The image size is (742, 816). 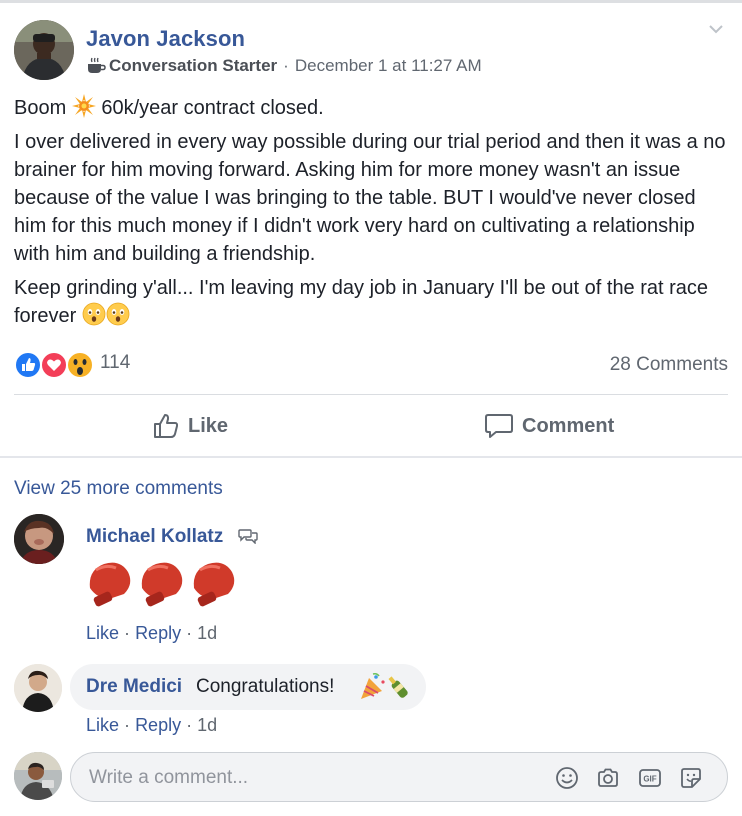 I want to click on comment-bubble: Dre Medici Congratulations!, so click(x=248, y=687).